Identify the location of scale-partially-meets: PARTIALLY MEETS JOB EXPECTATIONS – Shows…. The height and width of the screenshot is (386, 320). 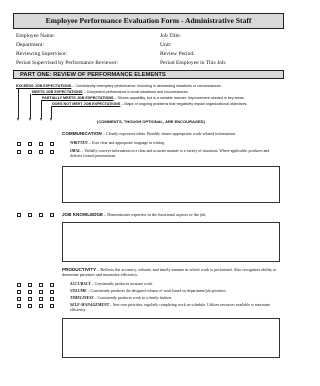
(143, 98).